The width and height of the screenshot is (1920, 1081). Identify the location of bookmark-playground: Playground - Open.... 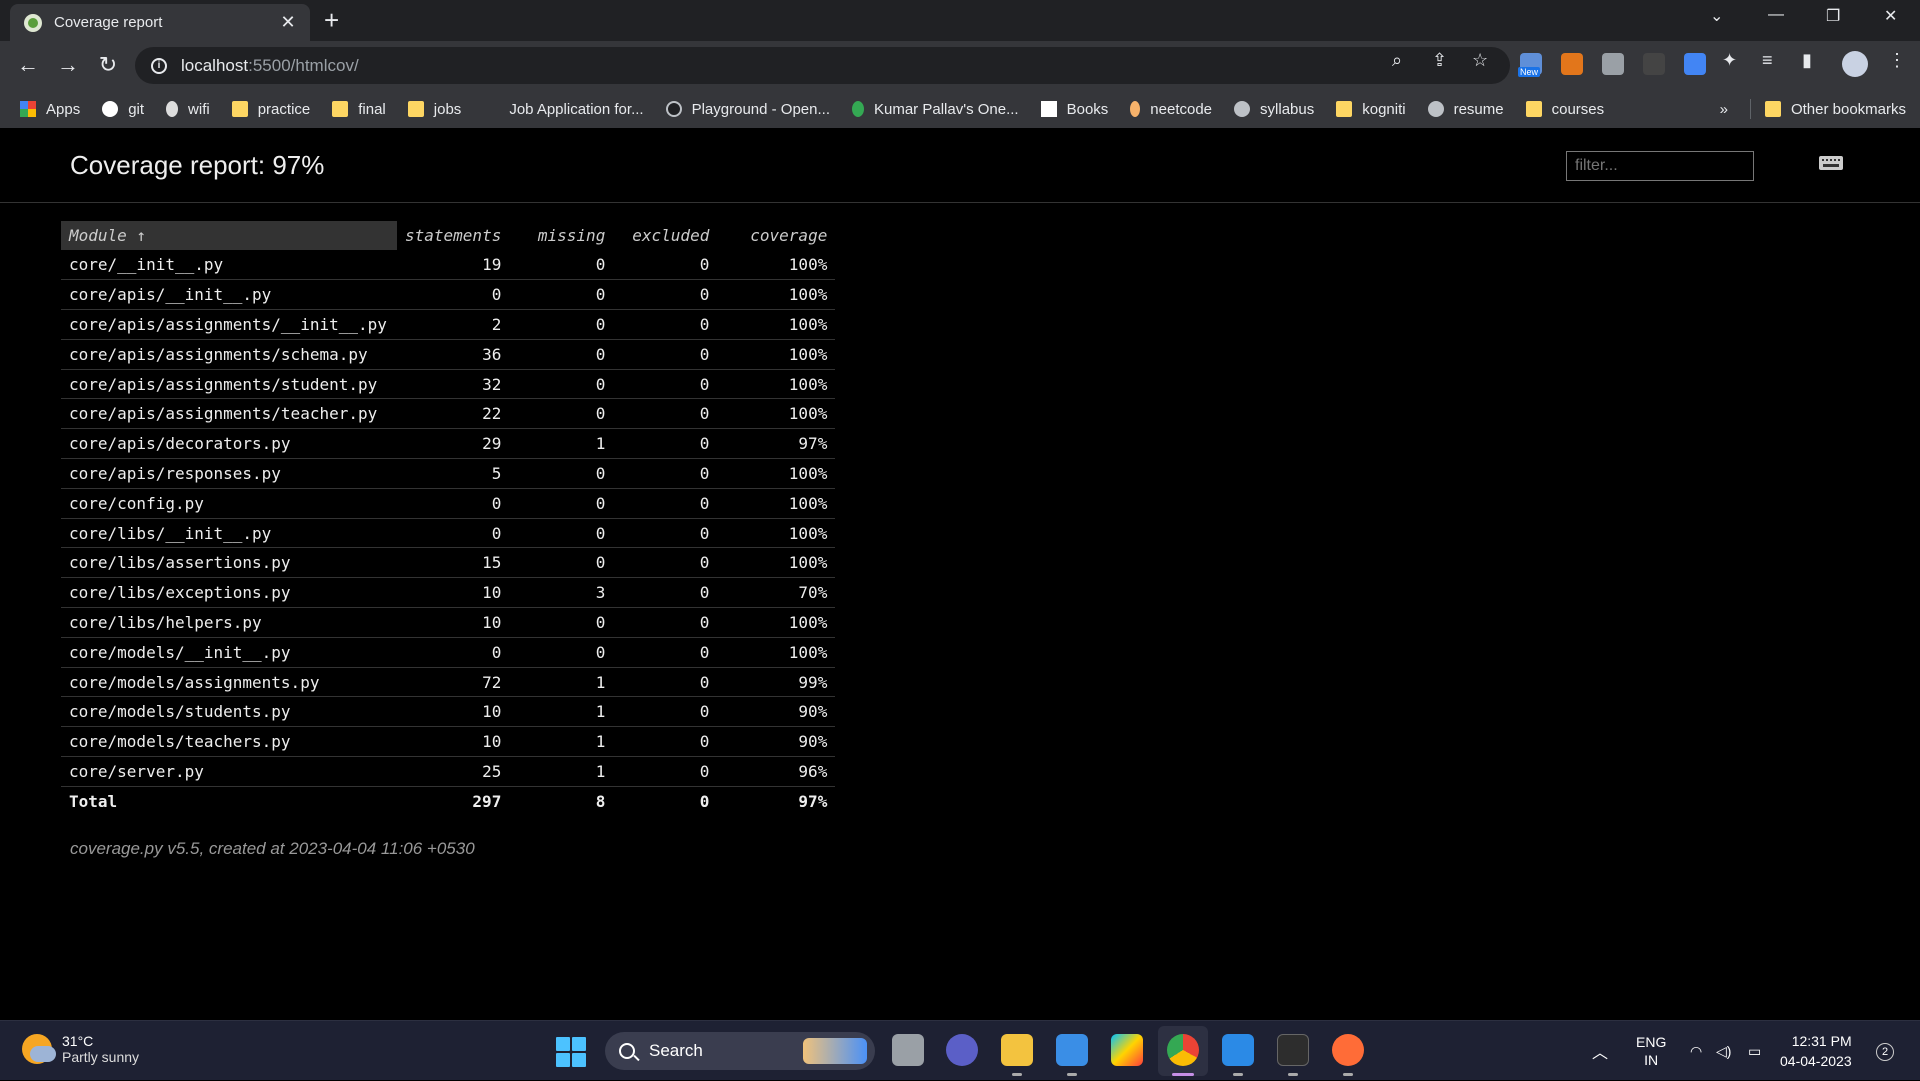
(747, 109).